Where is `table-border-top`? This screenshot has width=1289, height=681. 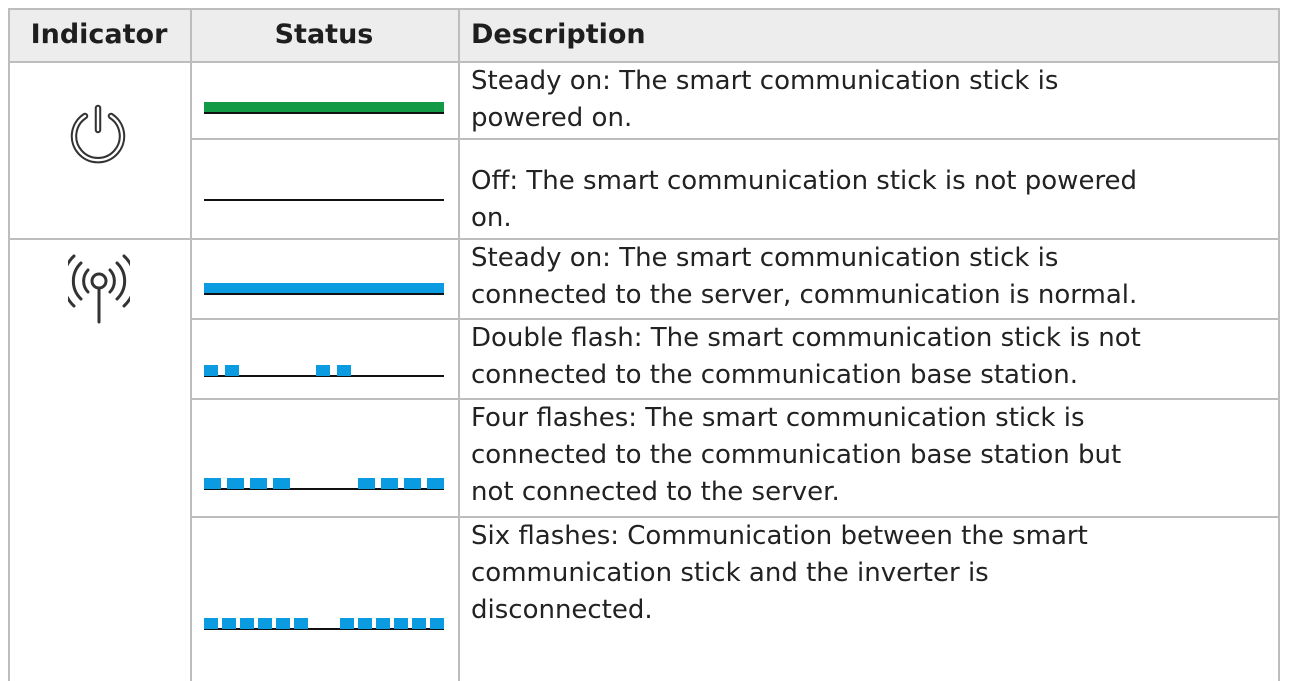 table-border-top is located at coordinates (644, 9).